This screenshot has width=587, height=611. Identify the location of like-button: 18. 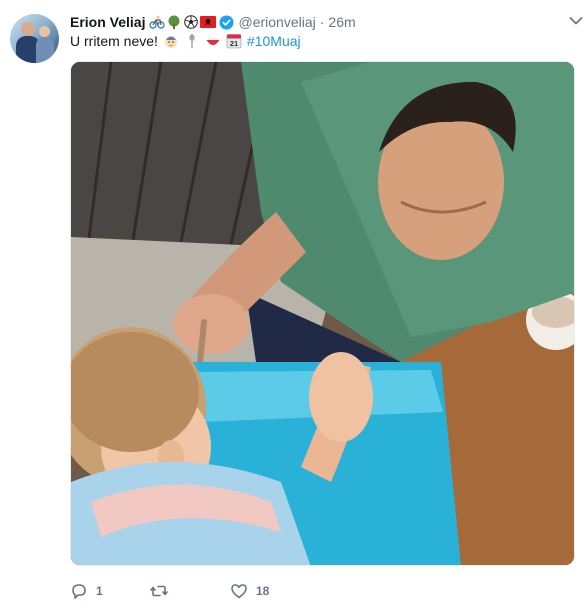
(270, 591).